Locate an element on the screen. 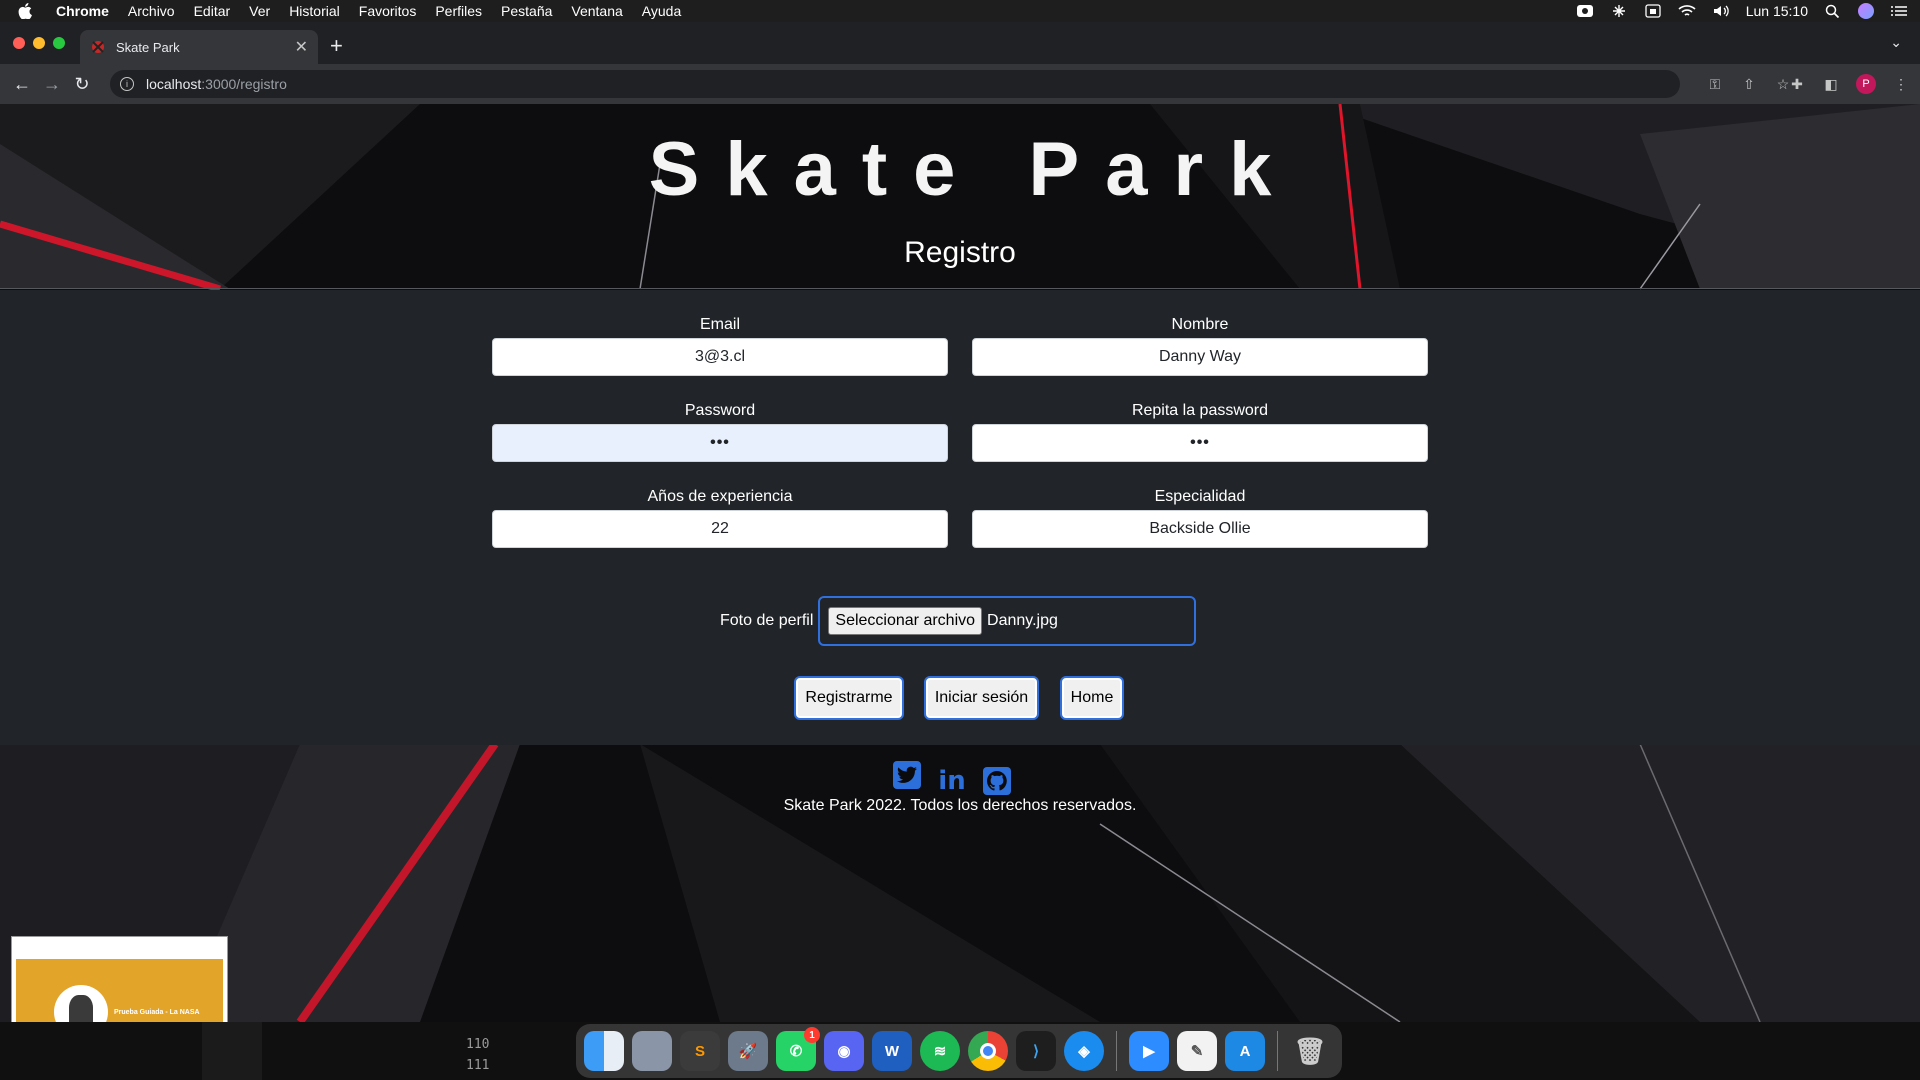 This screenshot has width=1920, height=1080. tab-skate-park: Skate Park ✕ is located at coordinates (199, 47).